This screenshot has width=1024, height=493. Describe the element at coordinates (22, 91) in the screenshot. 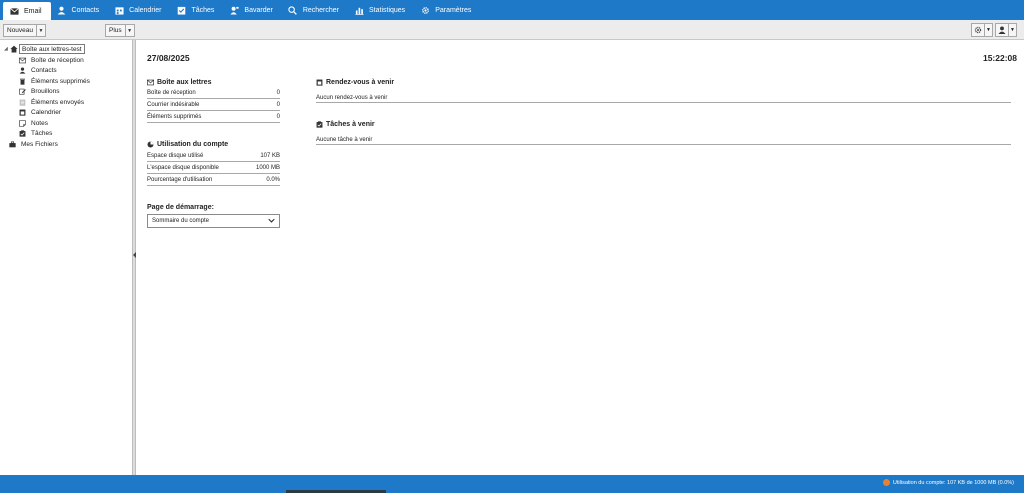

I see `draft-icon` at that location.